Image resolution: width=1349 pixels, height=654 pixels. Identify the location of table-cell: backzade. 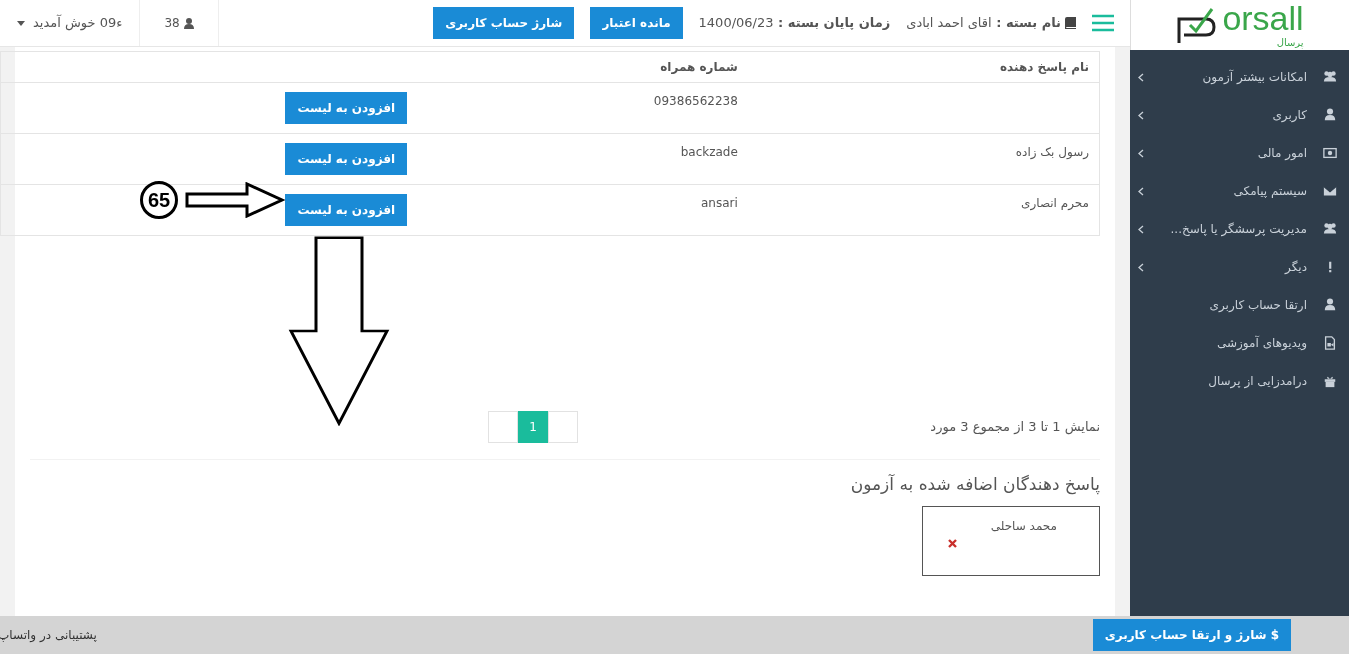
(709, 152).